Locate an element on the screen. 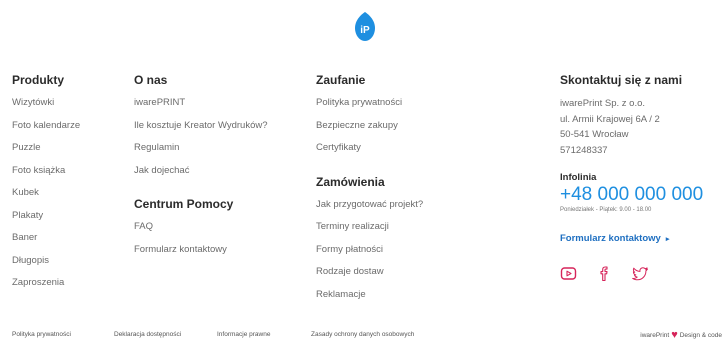  facebook-icon is located at coordinates (604, 273).